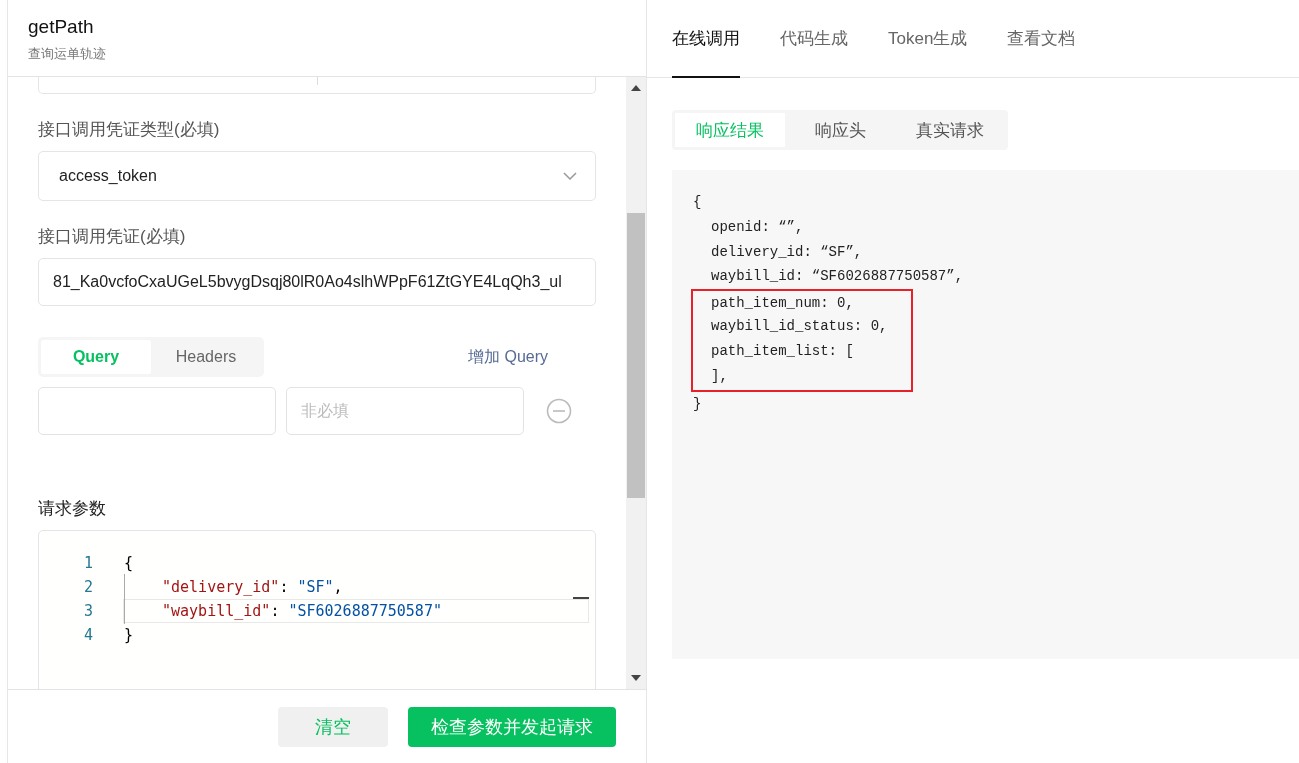 Image resolution: width=1299 pixels, height=763 pixels. I want to click on response-line: path_item_list: [, so click(802, 351).